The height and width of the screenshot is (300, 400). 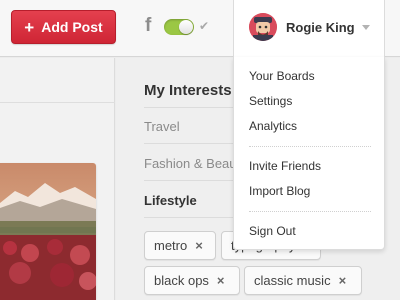 I want to click on tag-label: metro, so click(x=171, y=245).